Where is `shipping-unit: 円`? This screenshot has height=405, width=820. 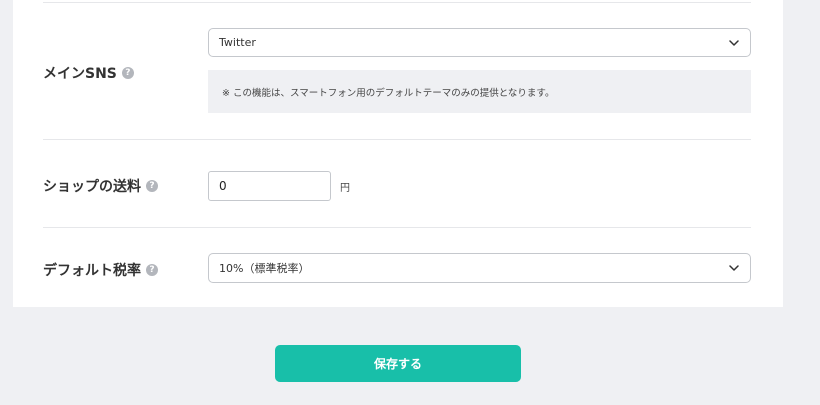
shipping-unit: 円 is located at coordinates (345, 188).